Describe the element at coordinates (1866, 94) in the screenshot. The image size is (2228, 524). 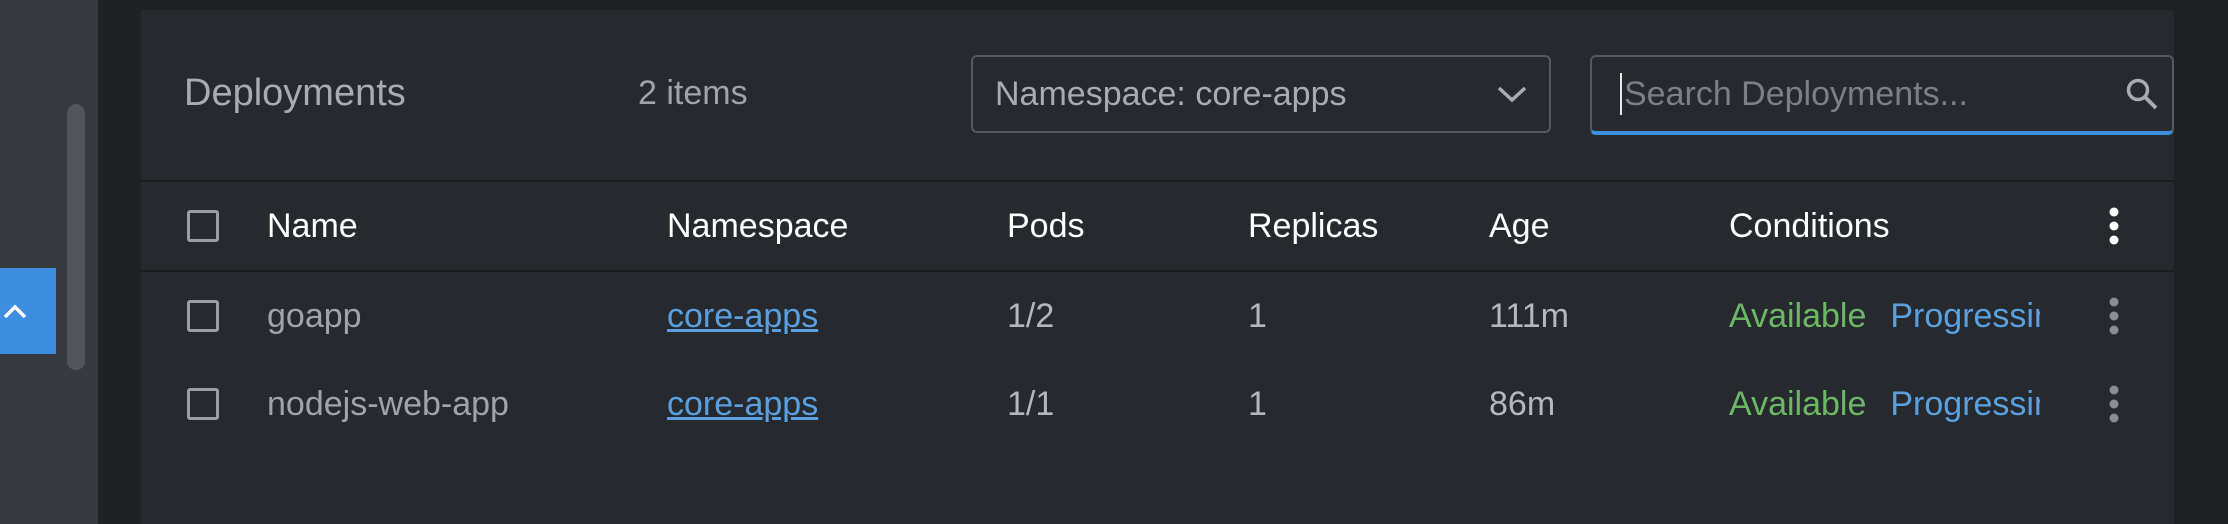
I see `search-input` at that location.